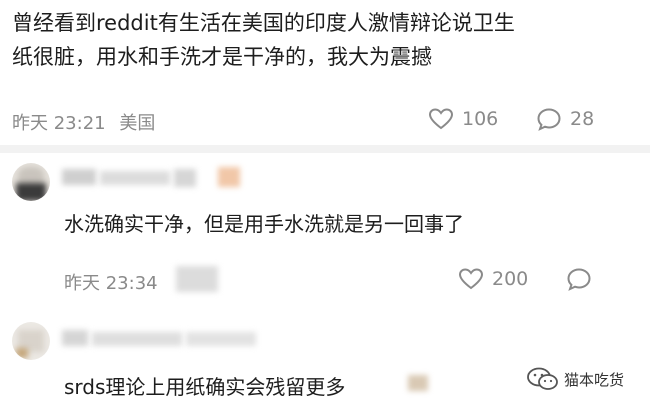  Describe the element at coordinates (59, 123) in the screenshot. I see `post-time: 昨天 23:21` at that location.